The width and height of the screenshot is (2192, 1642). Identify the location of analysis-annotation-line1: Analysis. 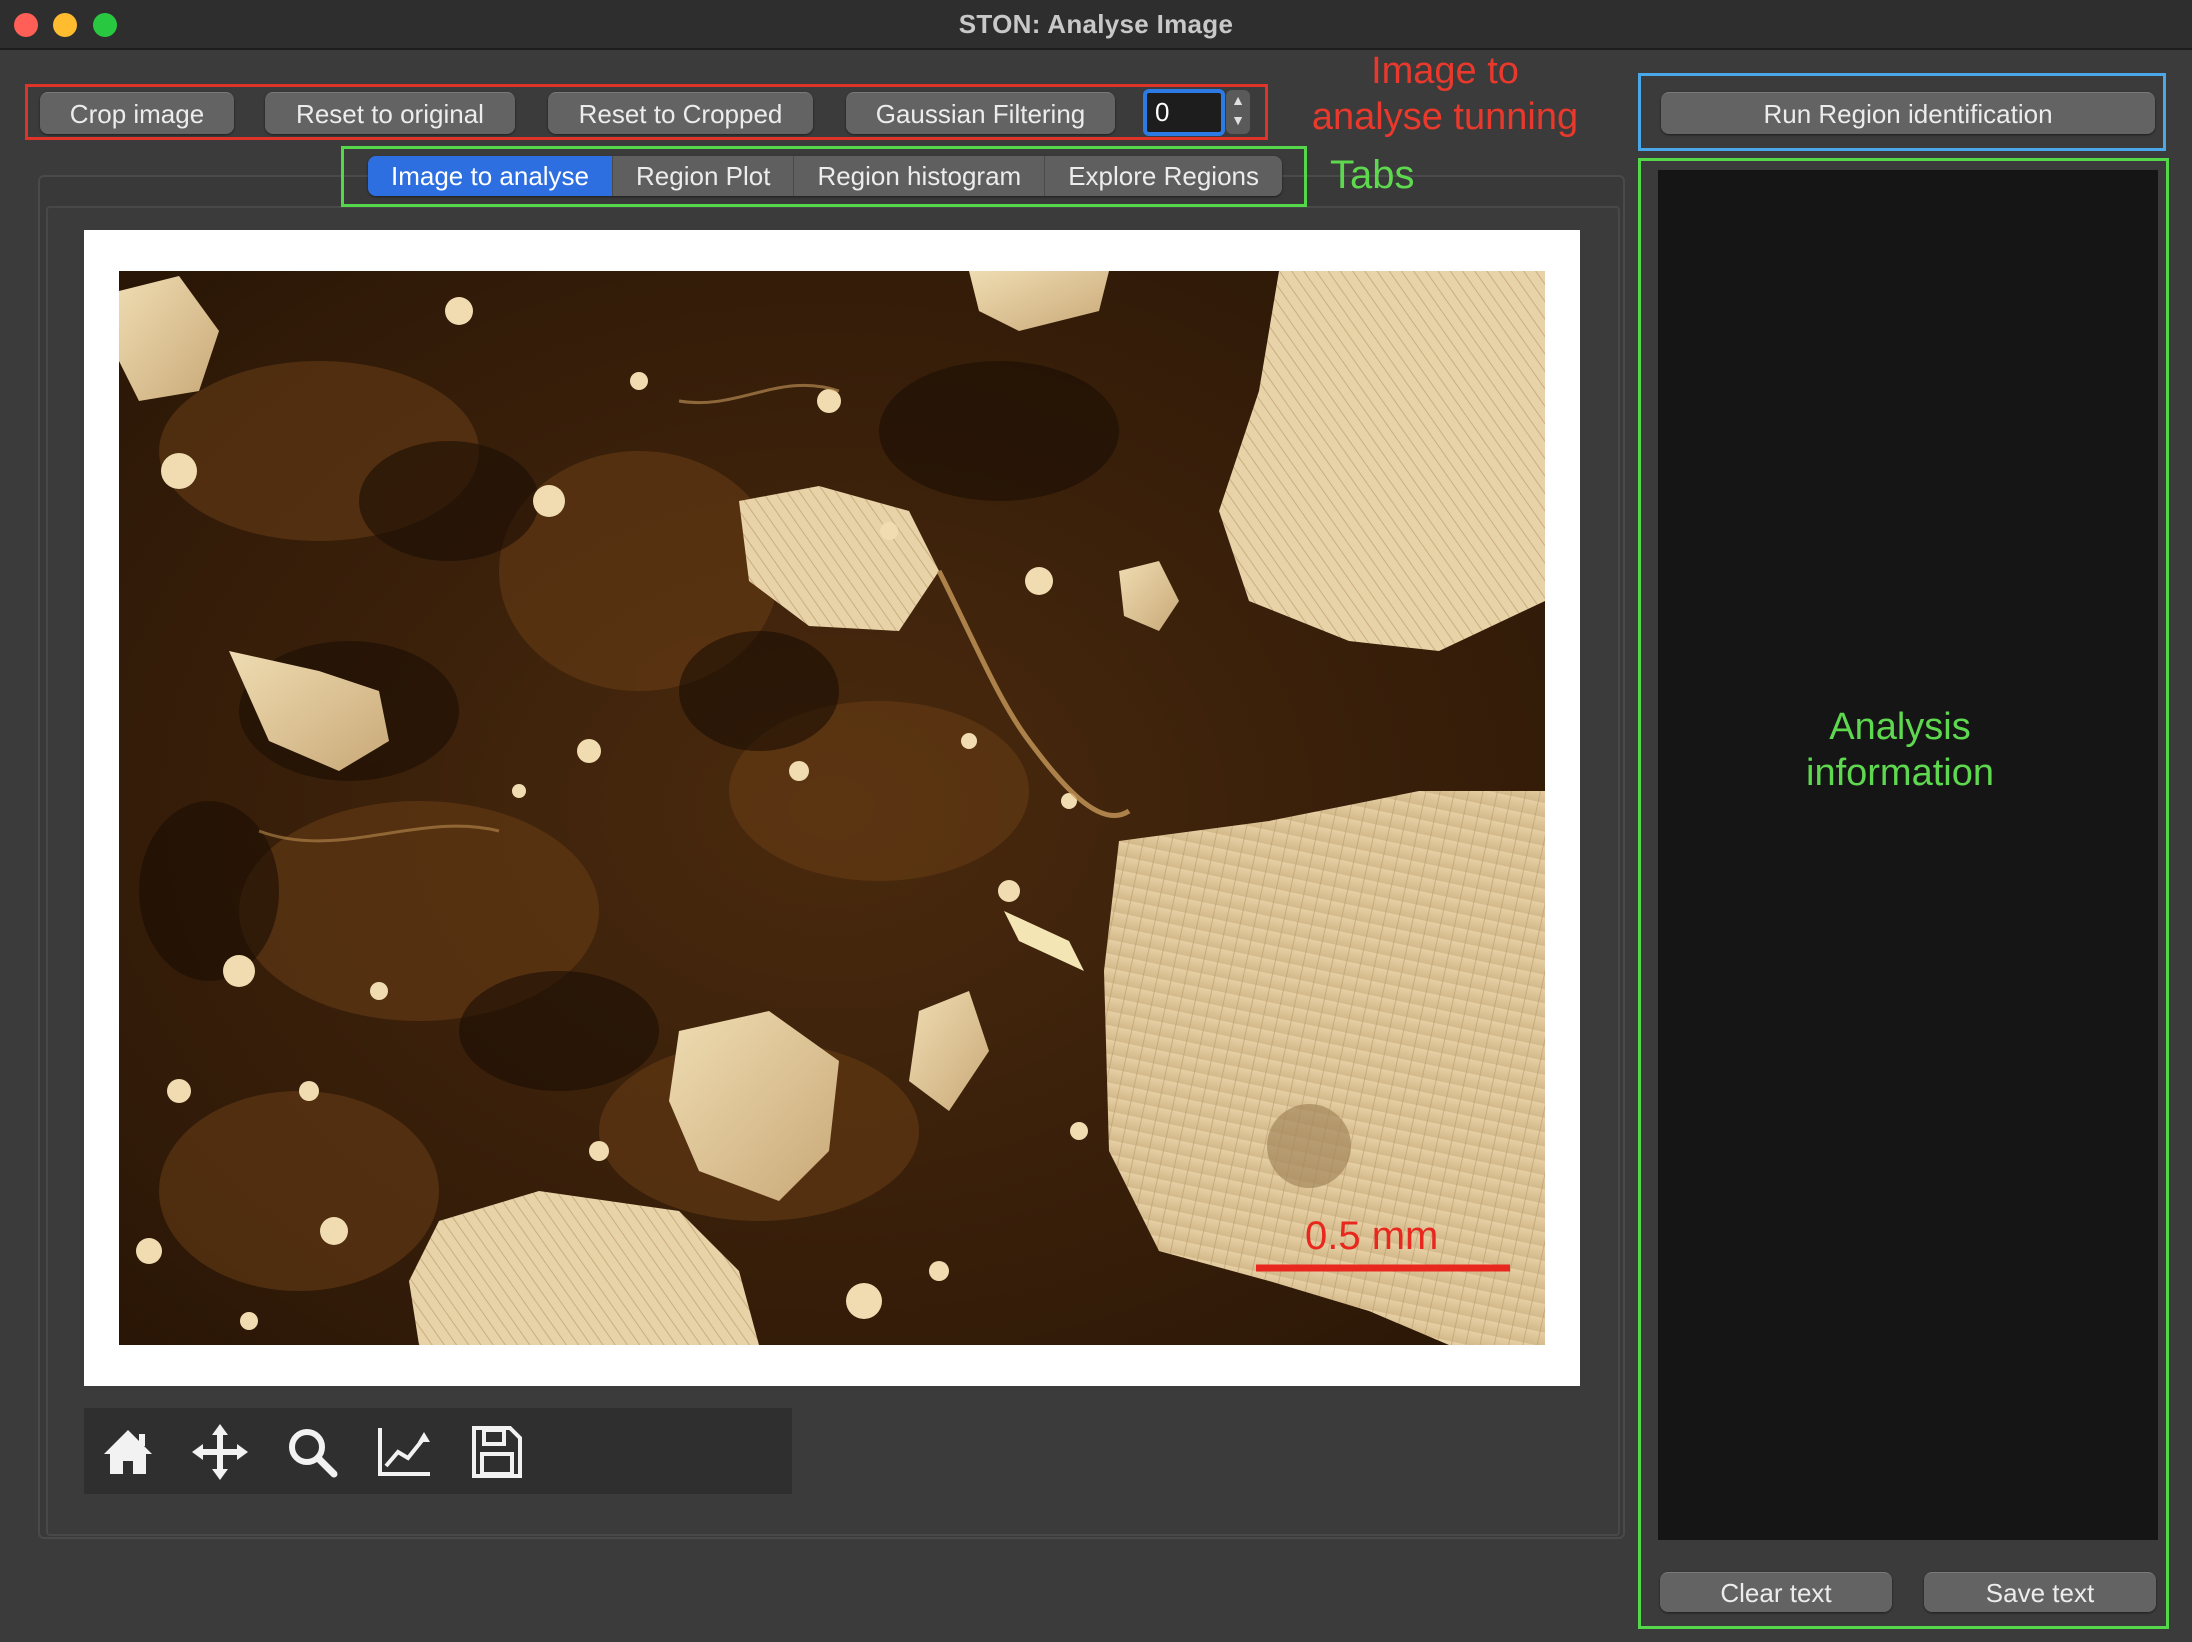
(1900, 727).